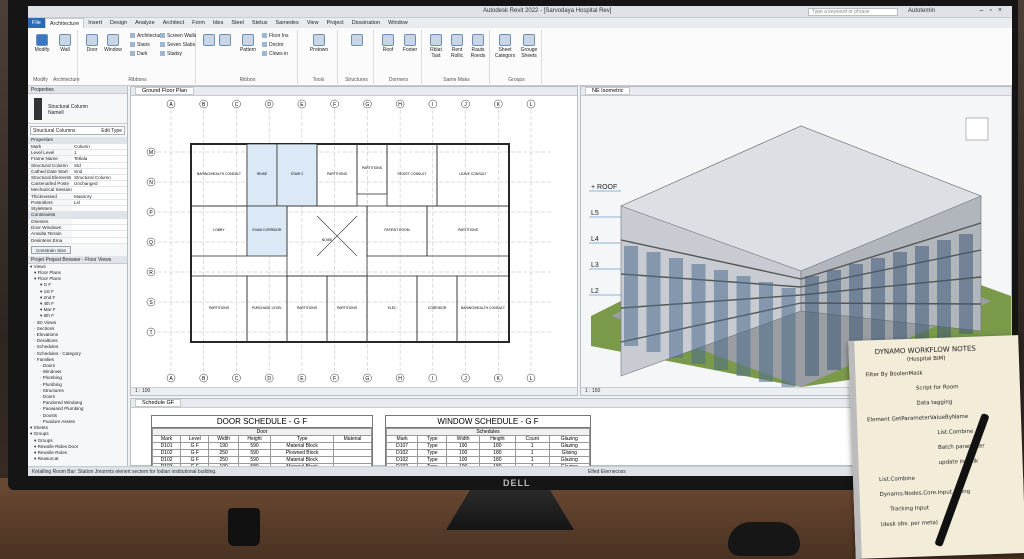 The image size is (1024, 559). What do you see at coordinates (195, 439) in the screenshot?
I see `schedule-header: Level` at bounding box center [195, 439].